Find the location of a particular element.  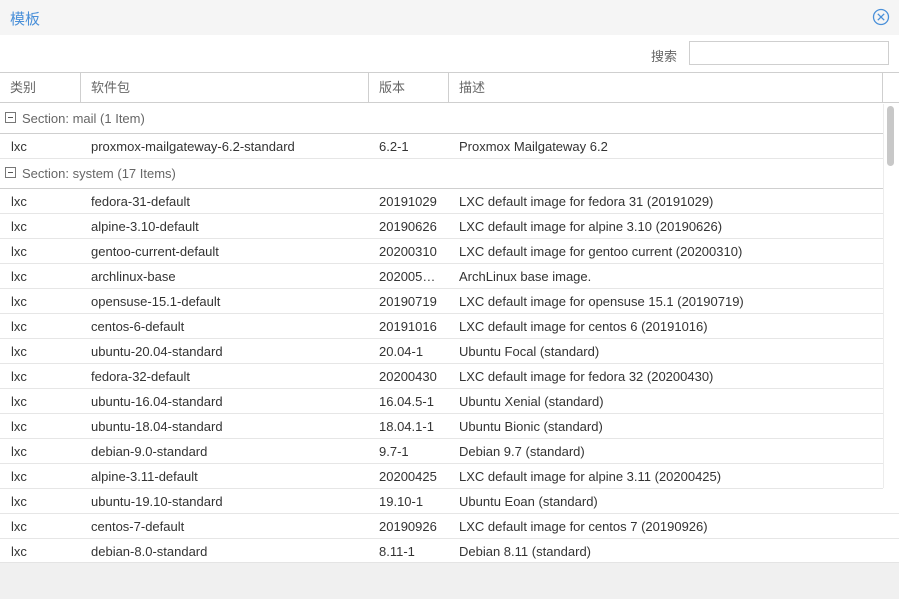

cell-package: opensuse-15.1-default is located at coordinates (156, 301).